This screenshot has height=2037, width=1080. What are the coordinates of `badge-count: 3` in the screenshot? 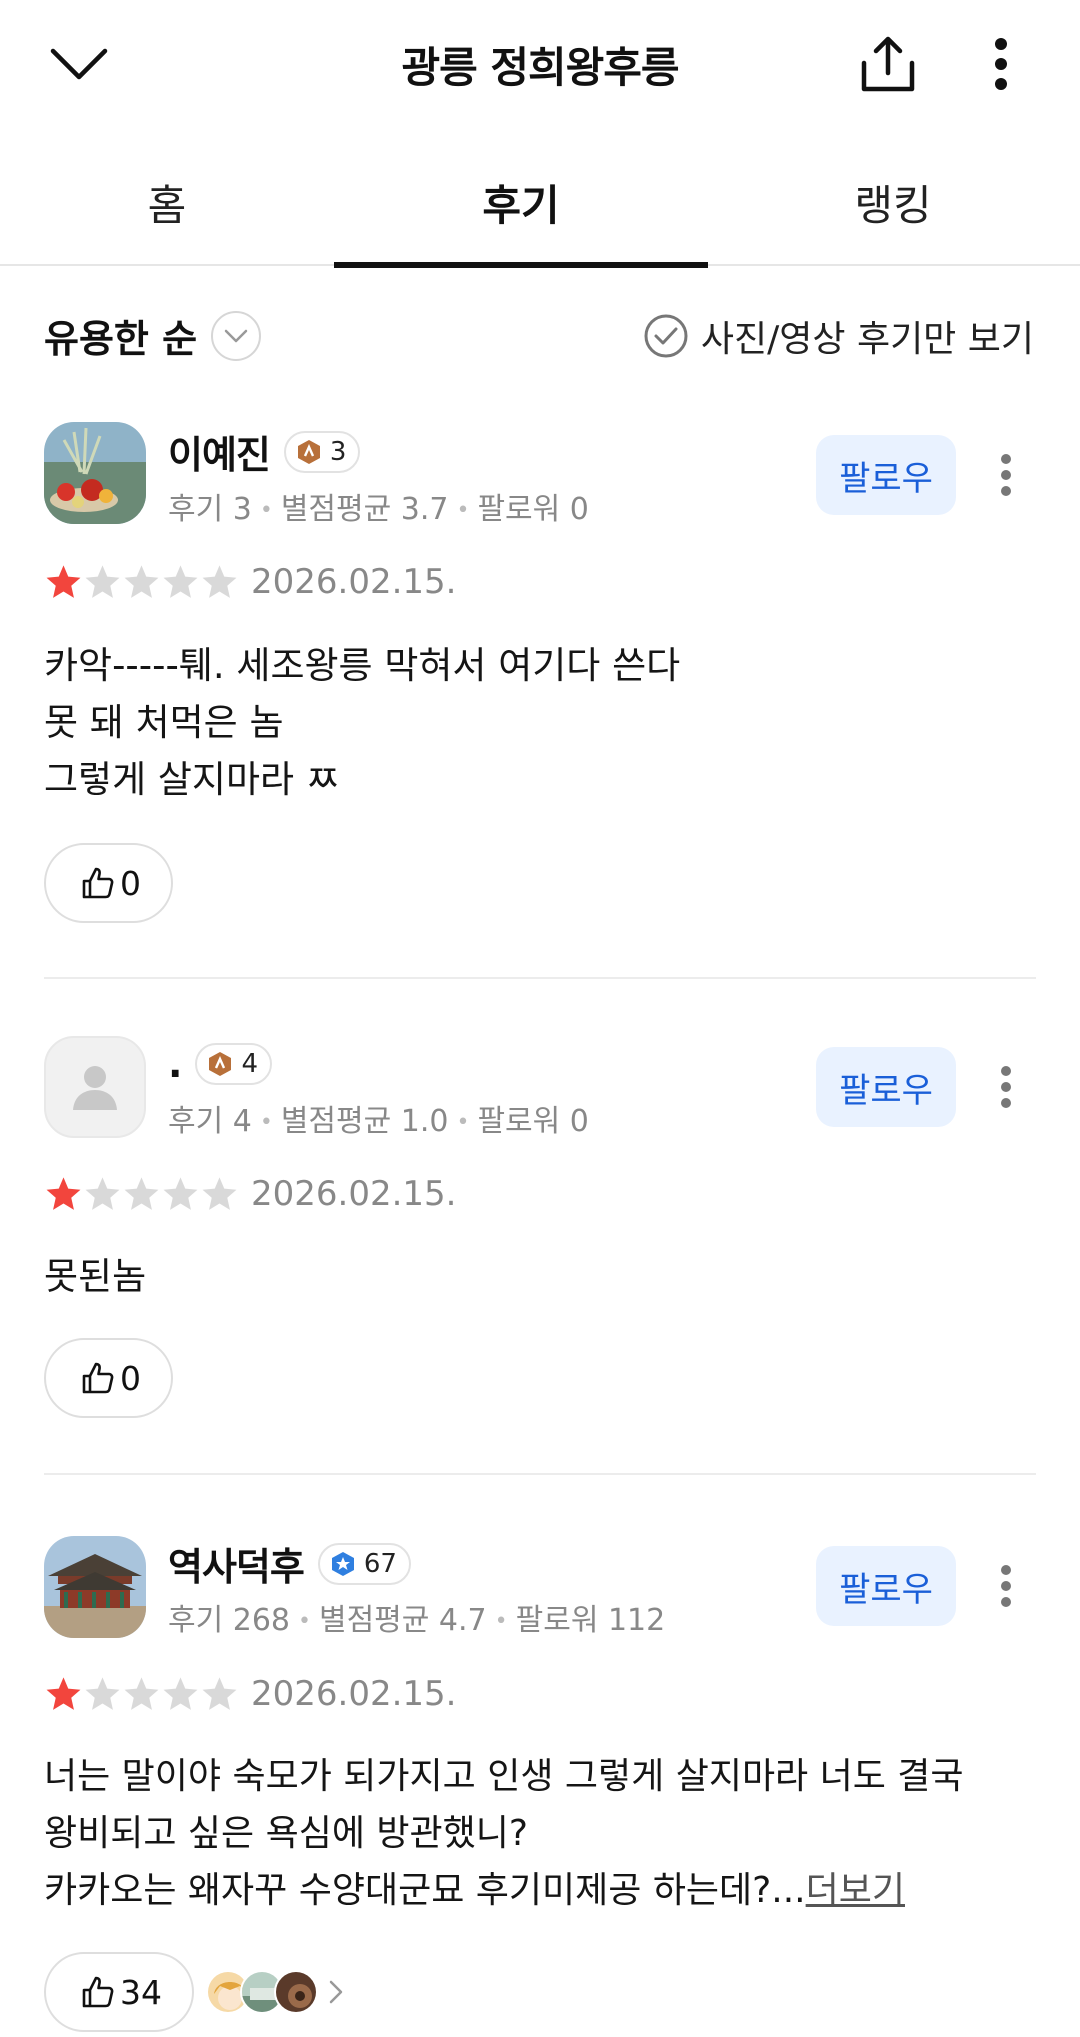 It's located at (338, 451).